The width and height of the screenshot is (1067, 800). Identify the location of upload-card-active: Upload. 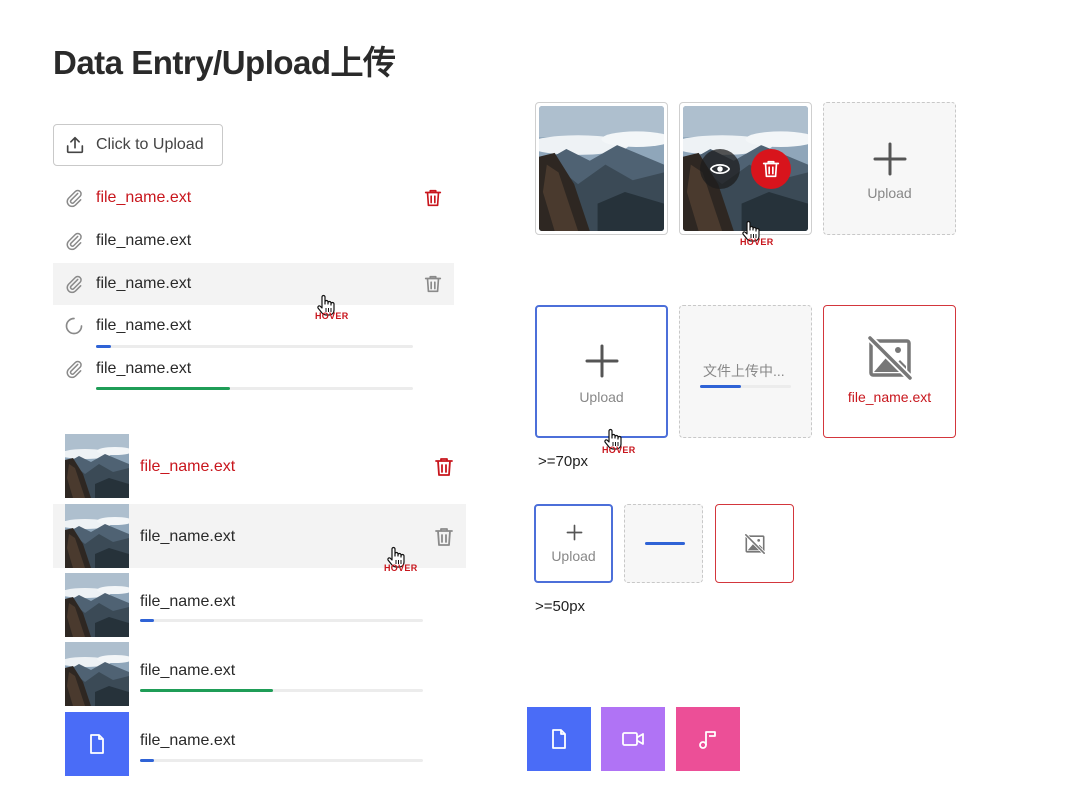
(601, 371).